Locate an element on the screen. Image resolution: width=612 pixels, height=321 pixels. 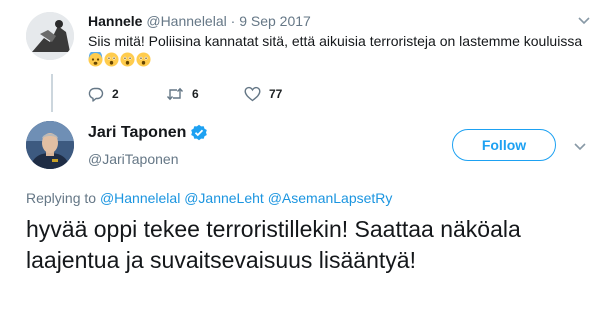
follow-button: Follow is located at coordinates (504, 145).